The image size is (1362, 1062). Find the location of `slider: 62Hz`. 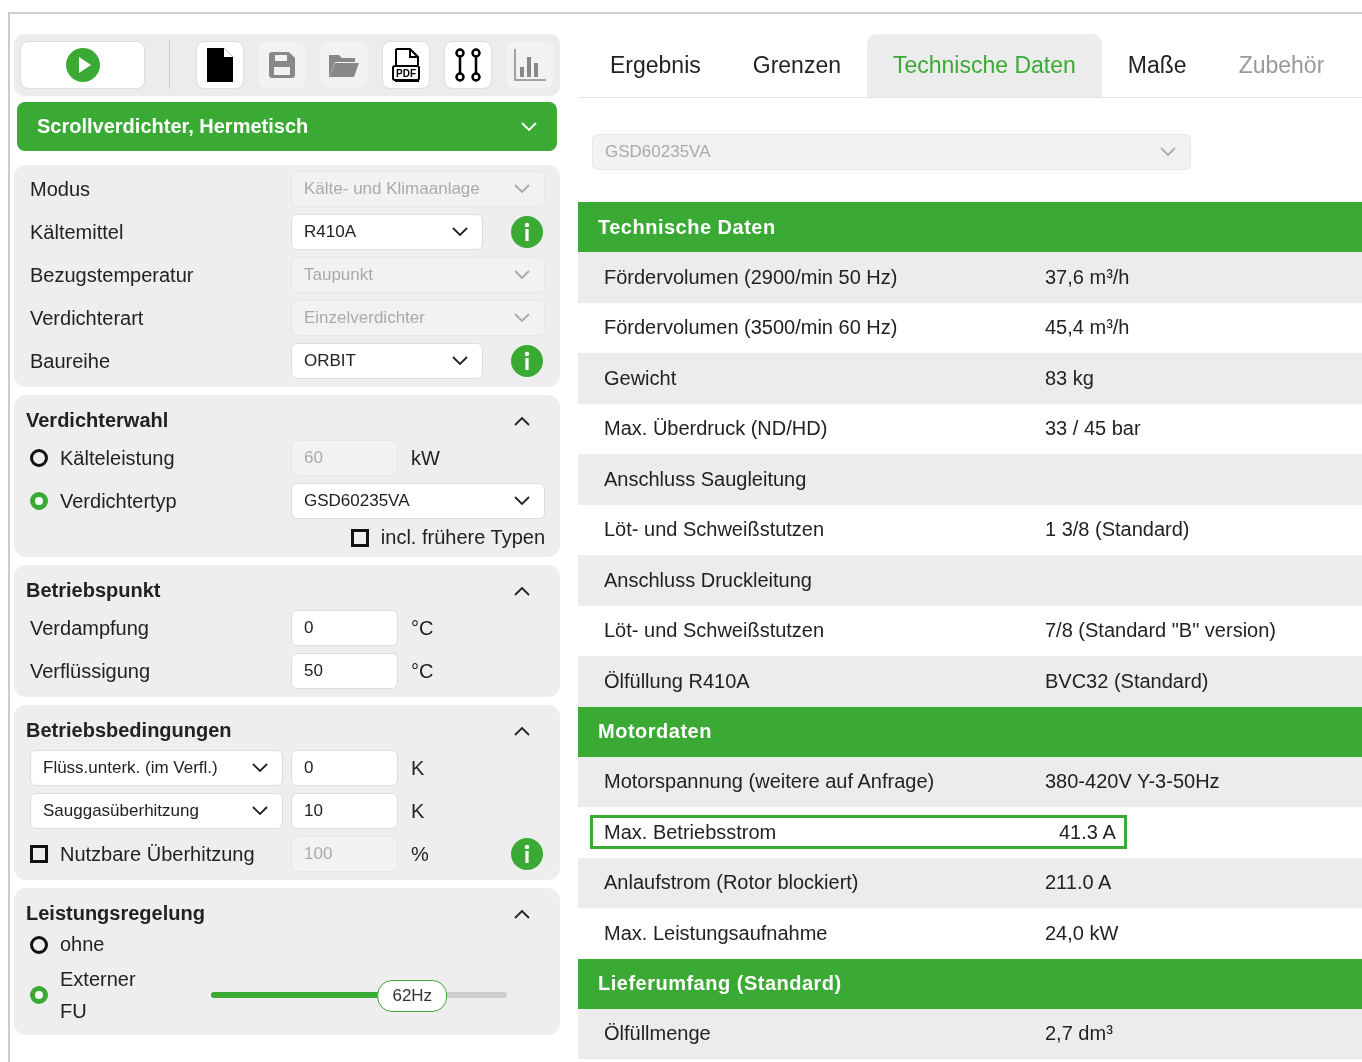

slider: 62Hz is located at coordinates (359, 995).